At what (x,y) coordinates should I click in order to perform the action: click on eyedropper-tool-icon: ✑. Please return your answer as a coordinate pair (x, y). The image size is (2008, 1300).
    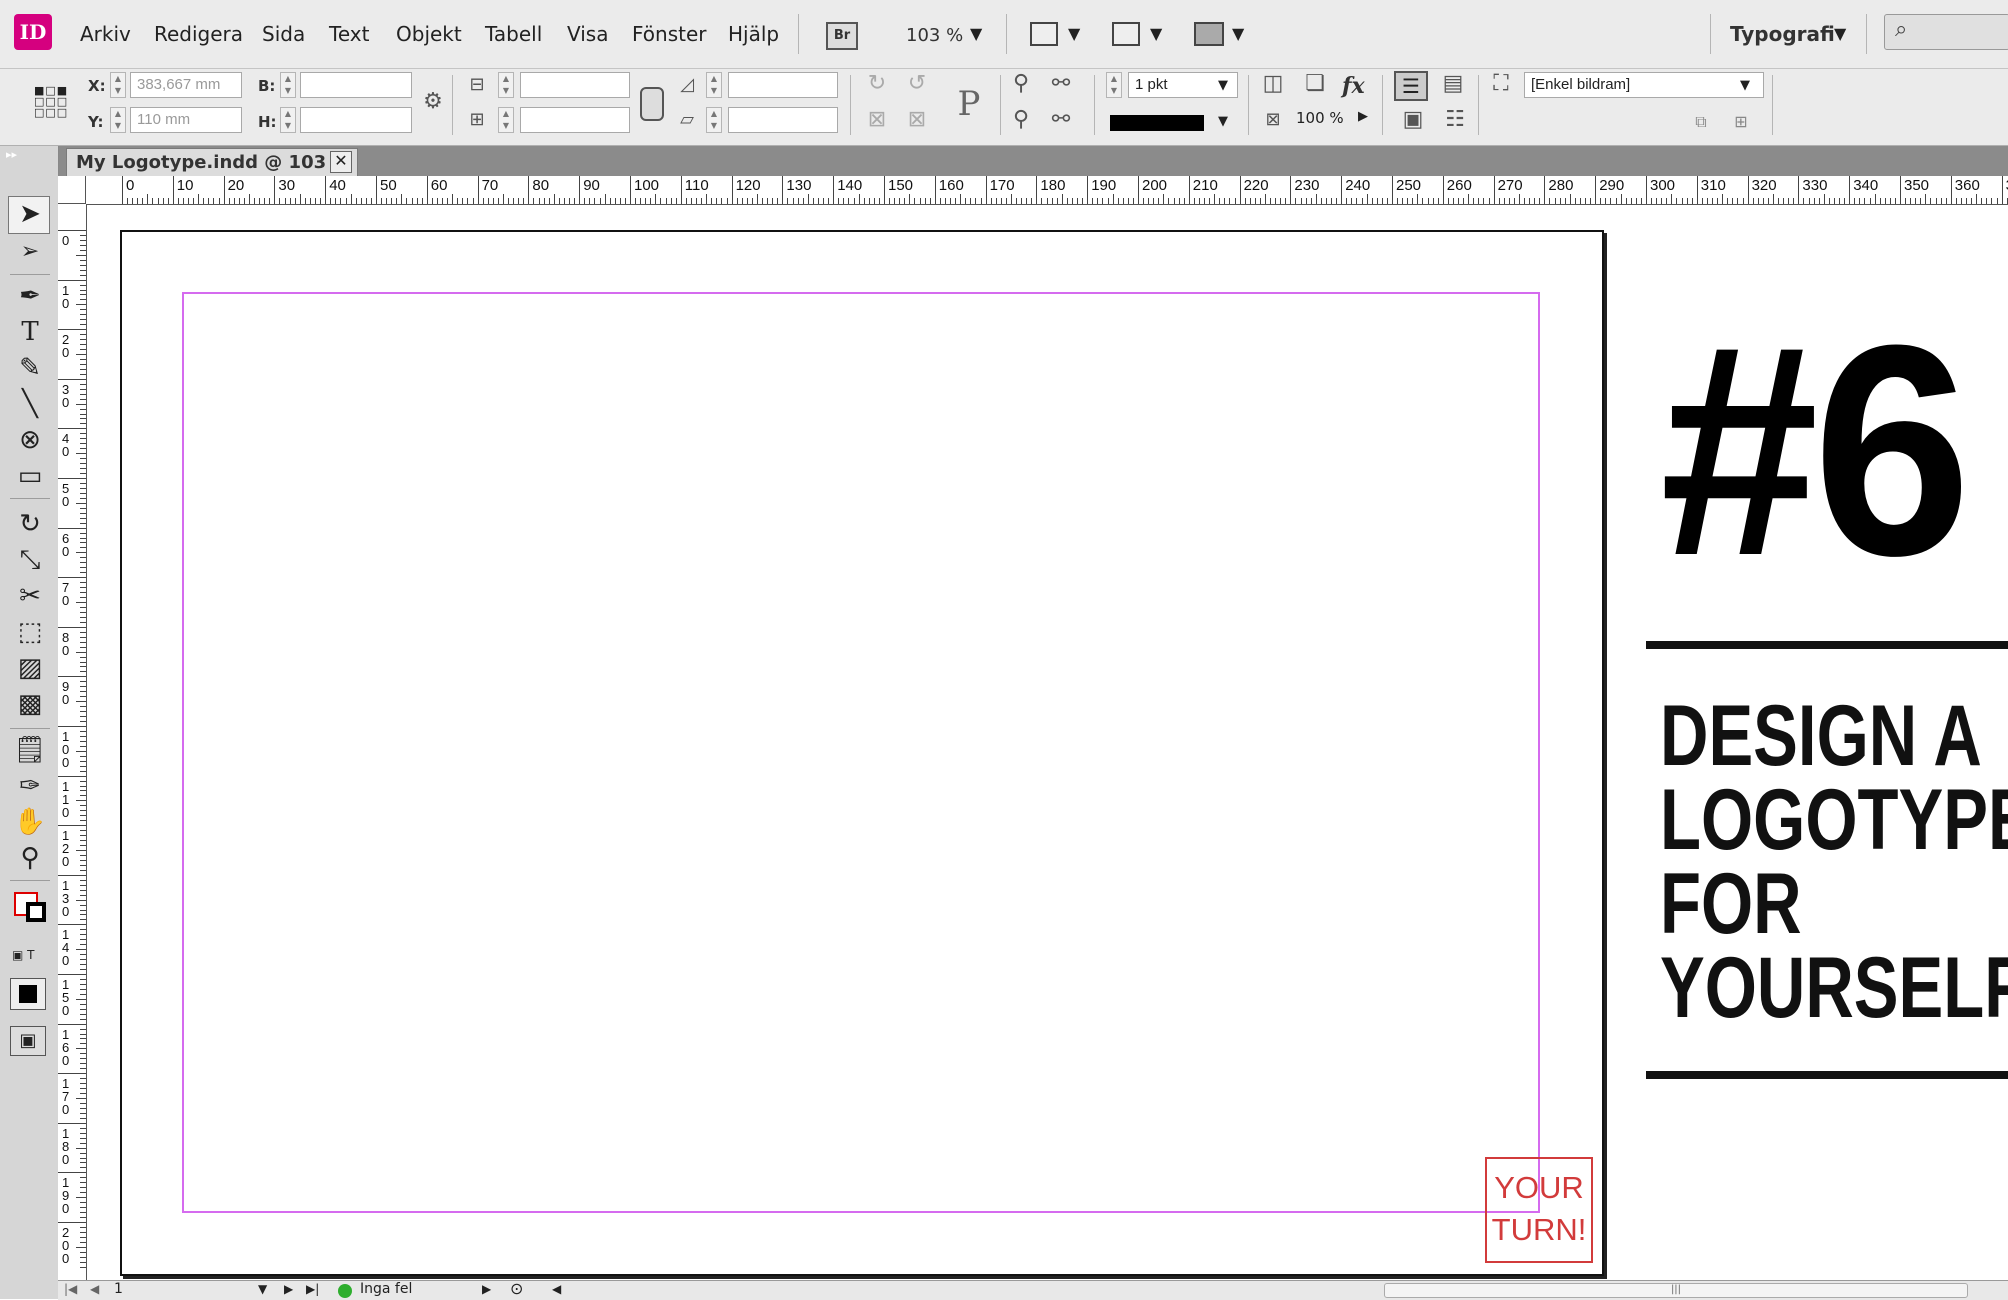
    Looking at the image, I should click on (30, 786).